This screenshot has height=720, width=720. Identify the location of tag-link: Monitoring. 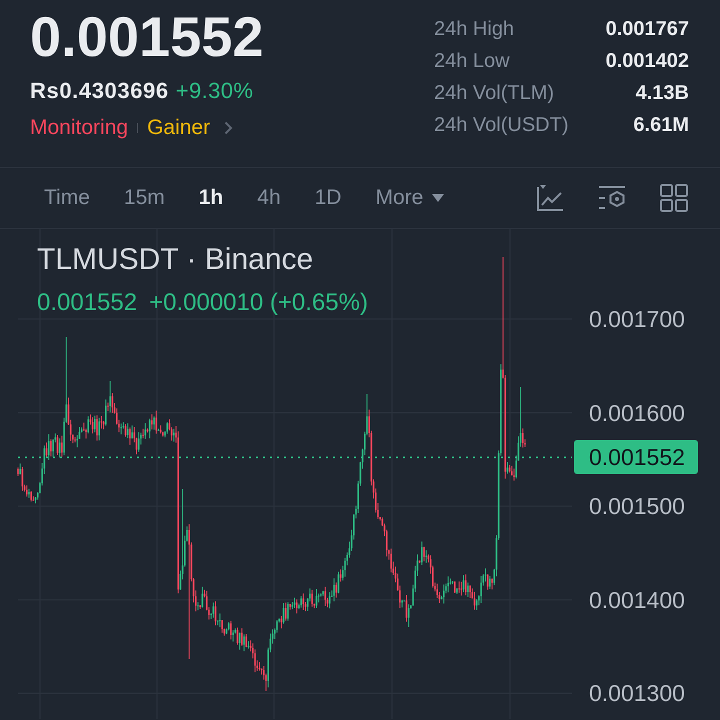
(79, 128).